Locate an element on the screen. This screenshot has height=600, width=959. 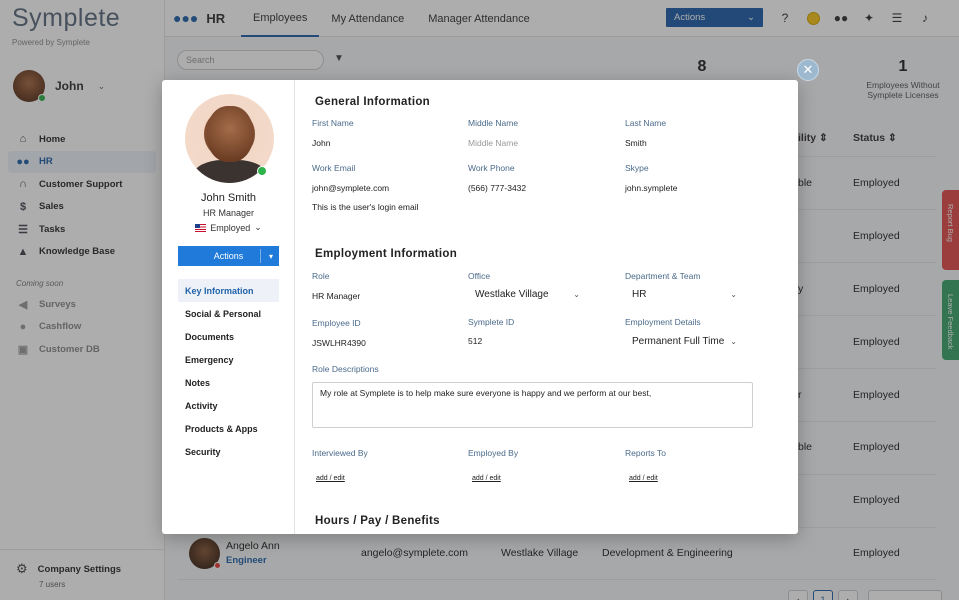
employment-details-value: Permanent Full Time is located at coordinates (678, 341).